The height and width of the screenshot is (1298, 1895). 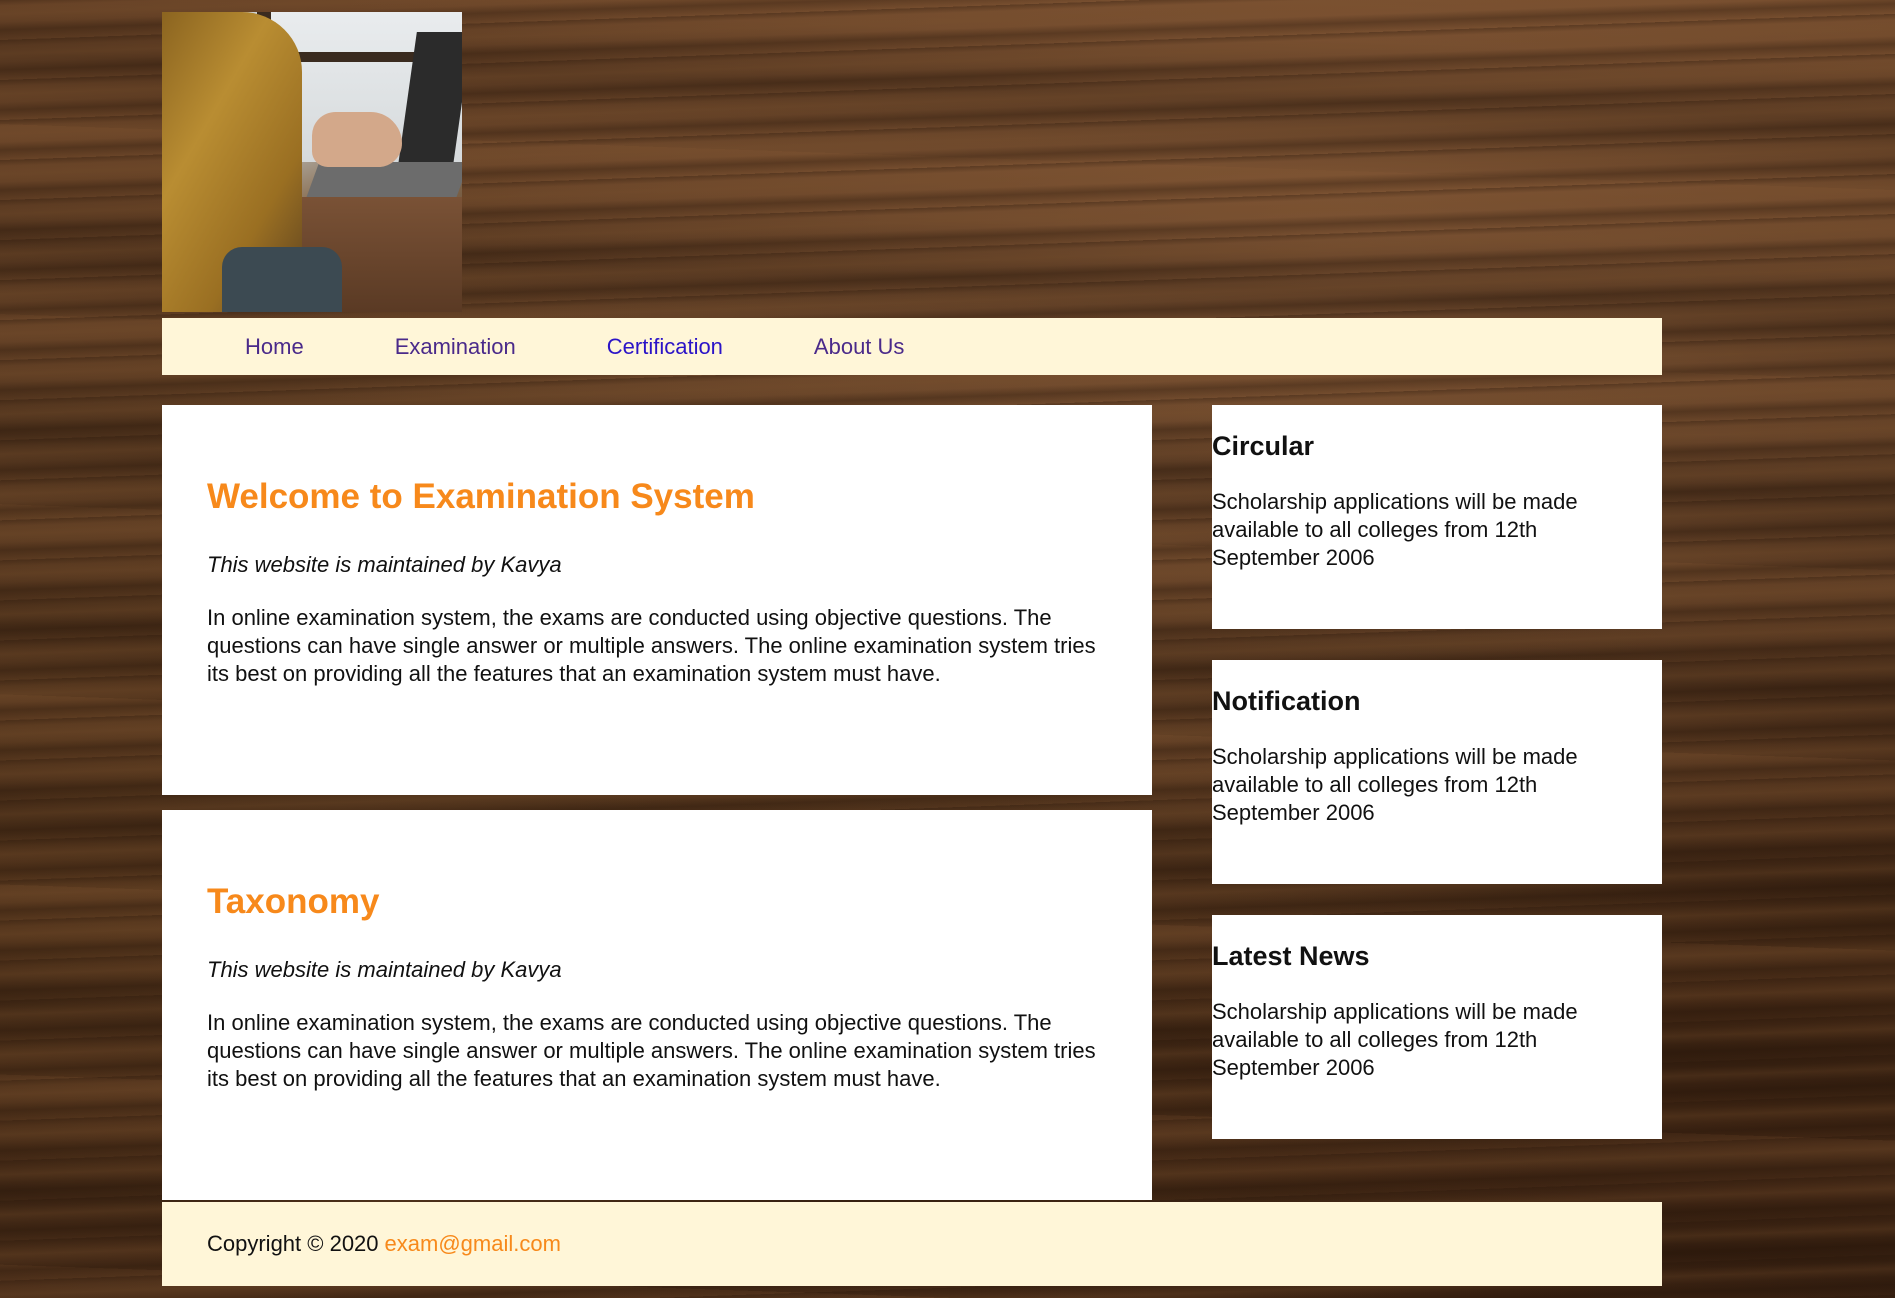 What do you see at coordinates (455, 347) in the screenshot?
I see `nav-examination-link: Examination` at bounding box center [455, 347].